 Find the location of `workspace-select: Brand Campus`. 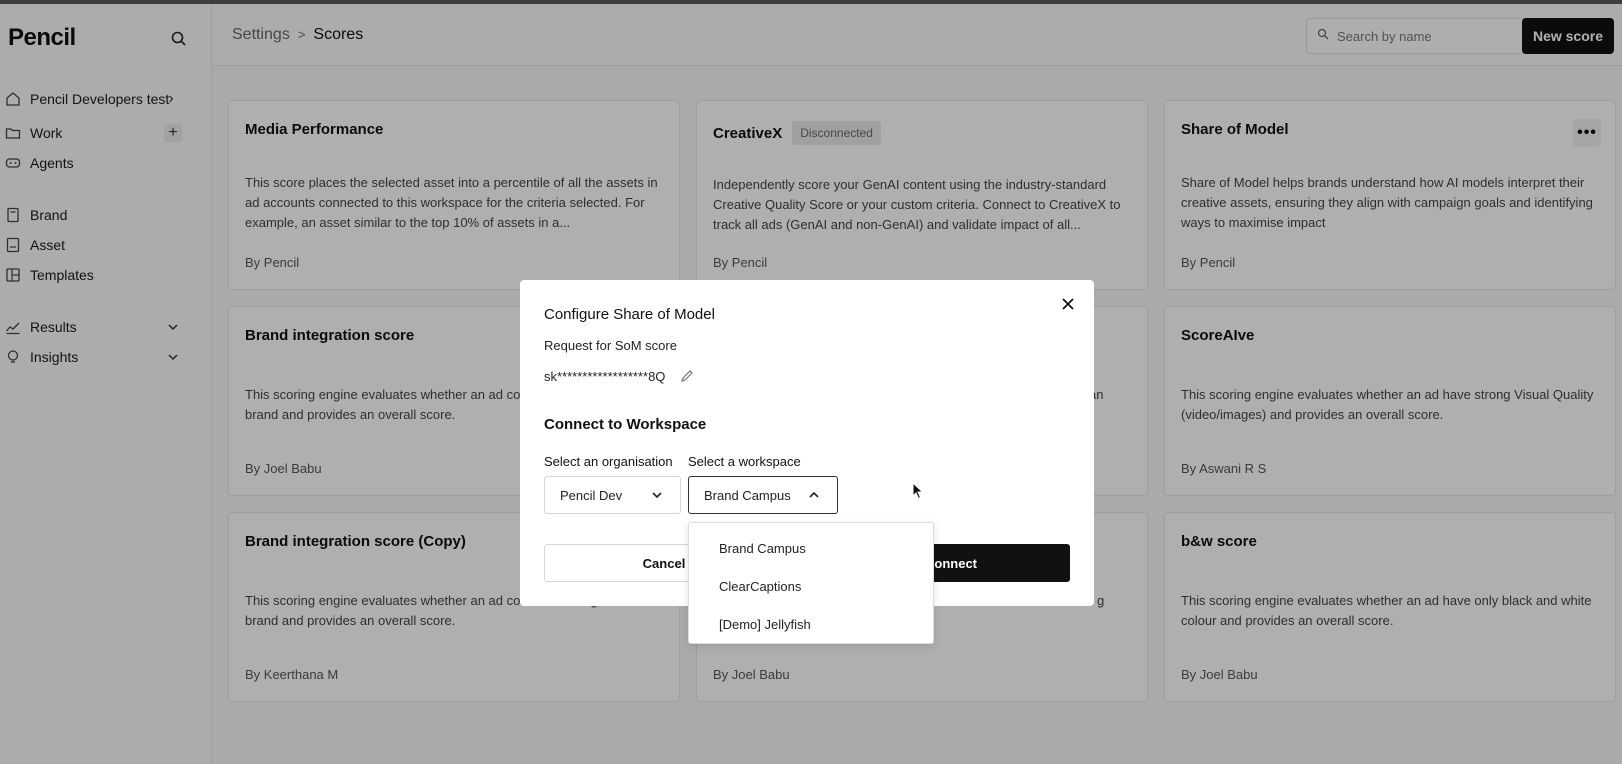

workspace-select: Brand Campus is located at coordinates (763, 495).